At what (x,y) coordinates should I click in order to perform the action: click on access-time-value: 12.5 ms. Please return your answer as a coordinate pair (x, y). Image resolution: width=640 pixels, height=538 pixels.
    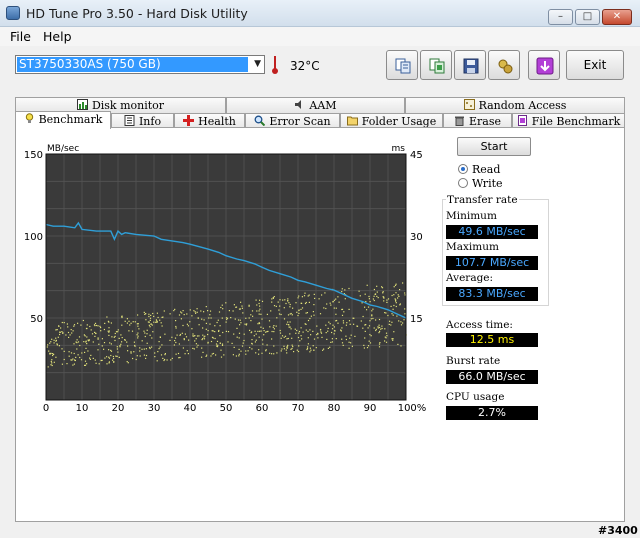
    Looking at the image, I should click on (492, 340).